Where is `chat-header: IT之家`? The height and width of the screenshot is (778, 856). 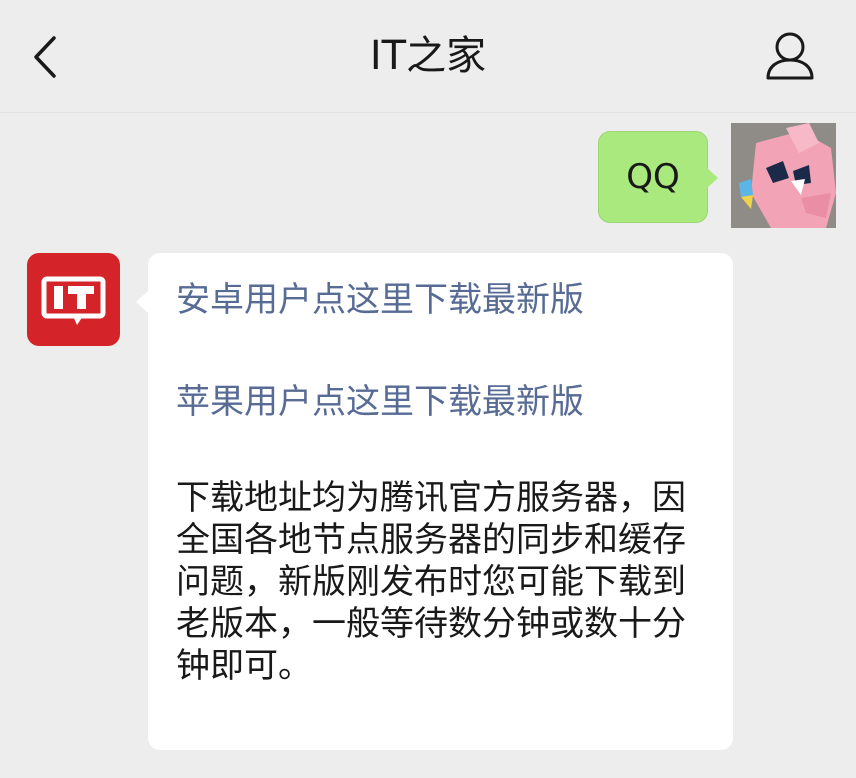
chat-header: IT之家 is located at coordinates (428, 56).